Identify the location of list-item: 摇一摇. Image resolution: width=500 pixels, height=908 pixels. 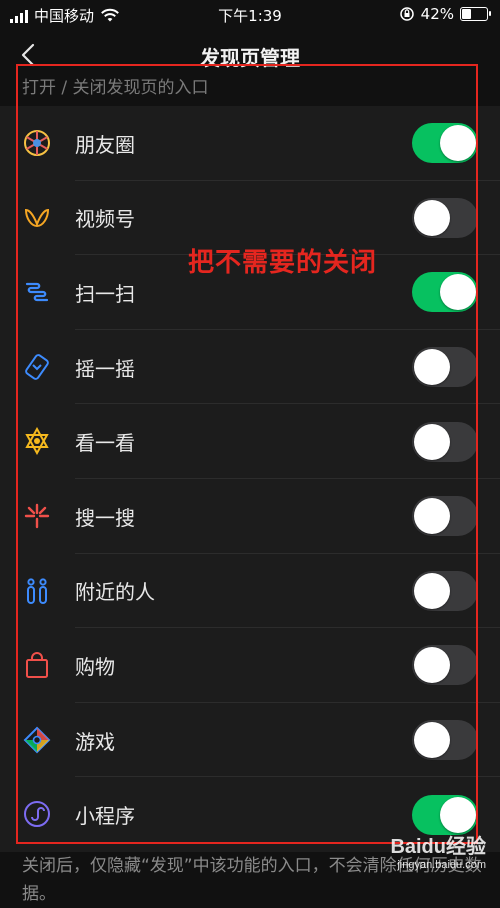
(250, 367).